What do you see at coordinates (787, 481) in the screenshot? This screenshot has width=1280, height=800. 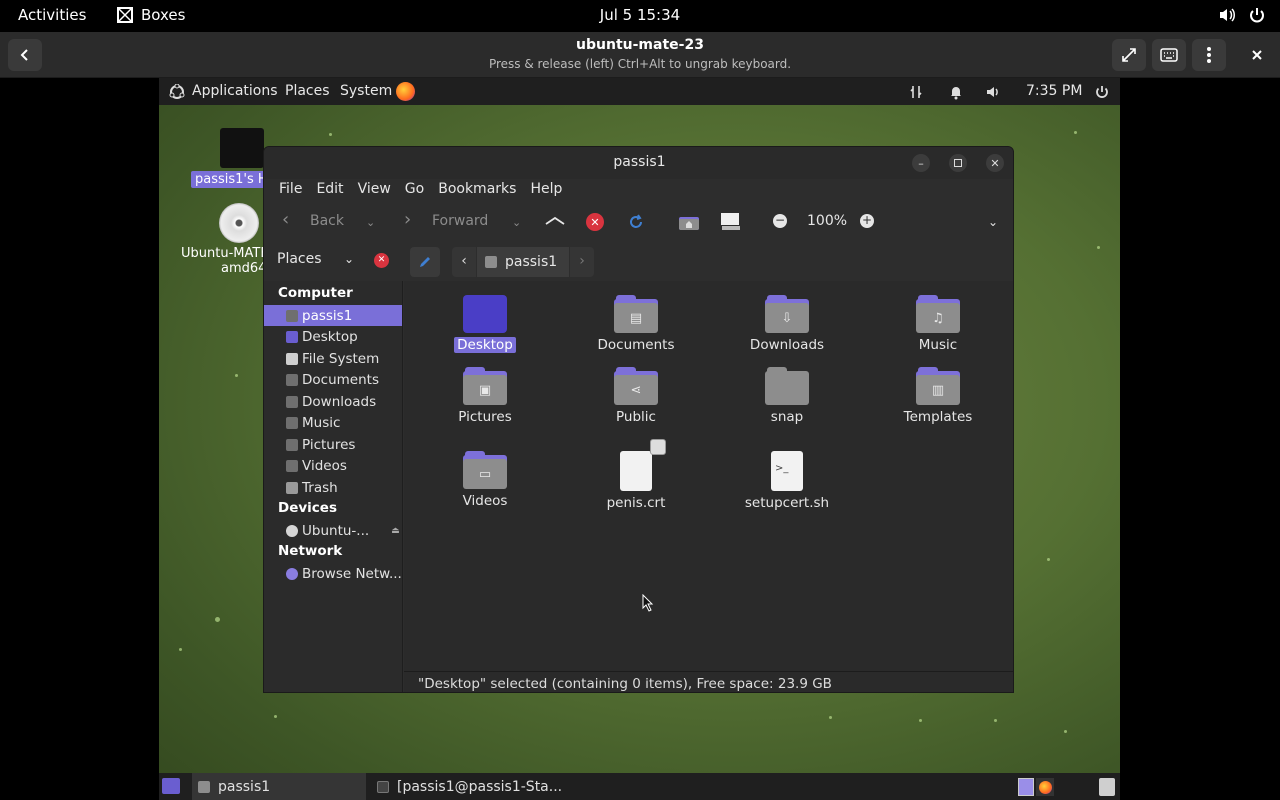 I see `file-item-setupcert-sh: >_ setupcert.sh` at bounding box center [787, 481].